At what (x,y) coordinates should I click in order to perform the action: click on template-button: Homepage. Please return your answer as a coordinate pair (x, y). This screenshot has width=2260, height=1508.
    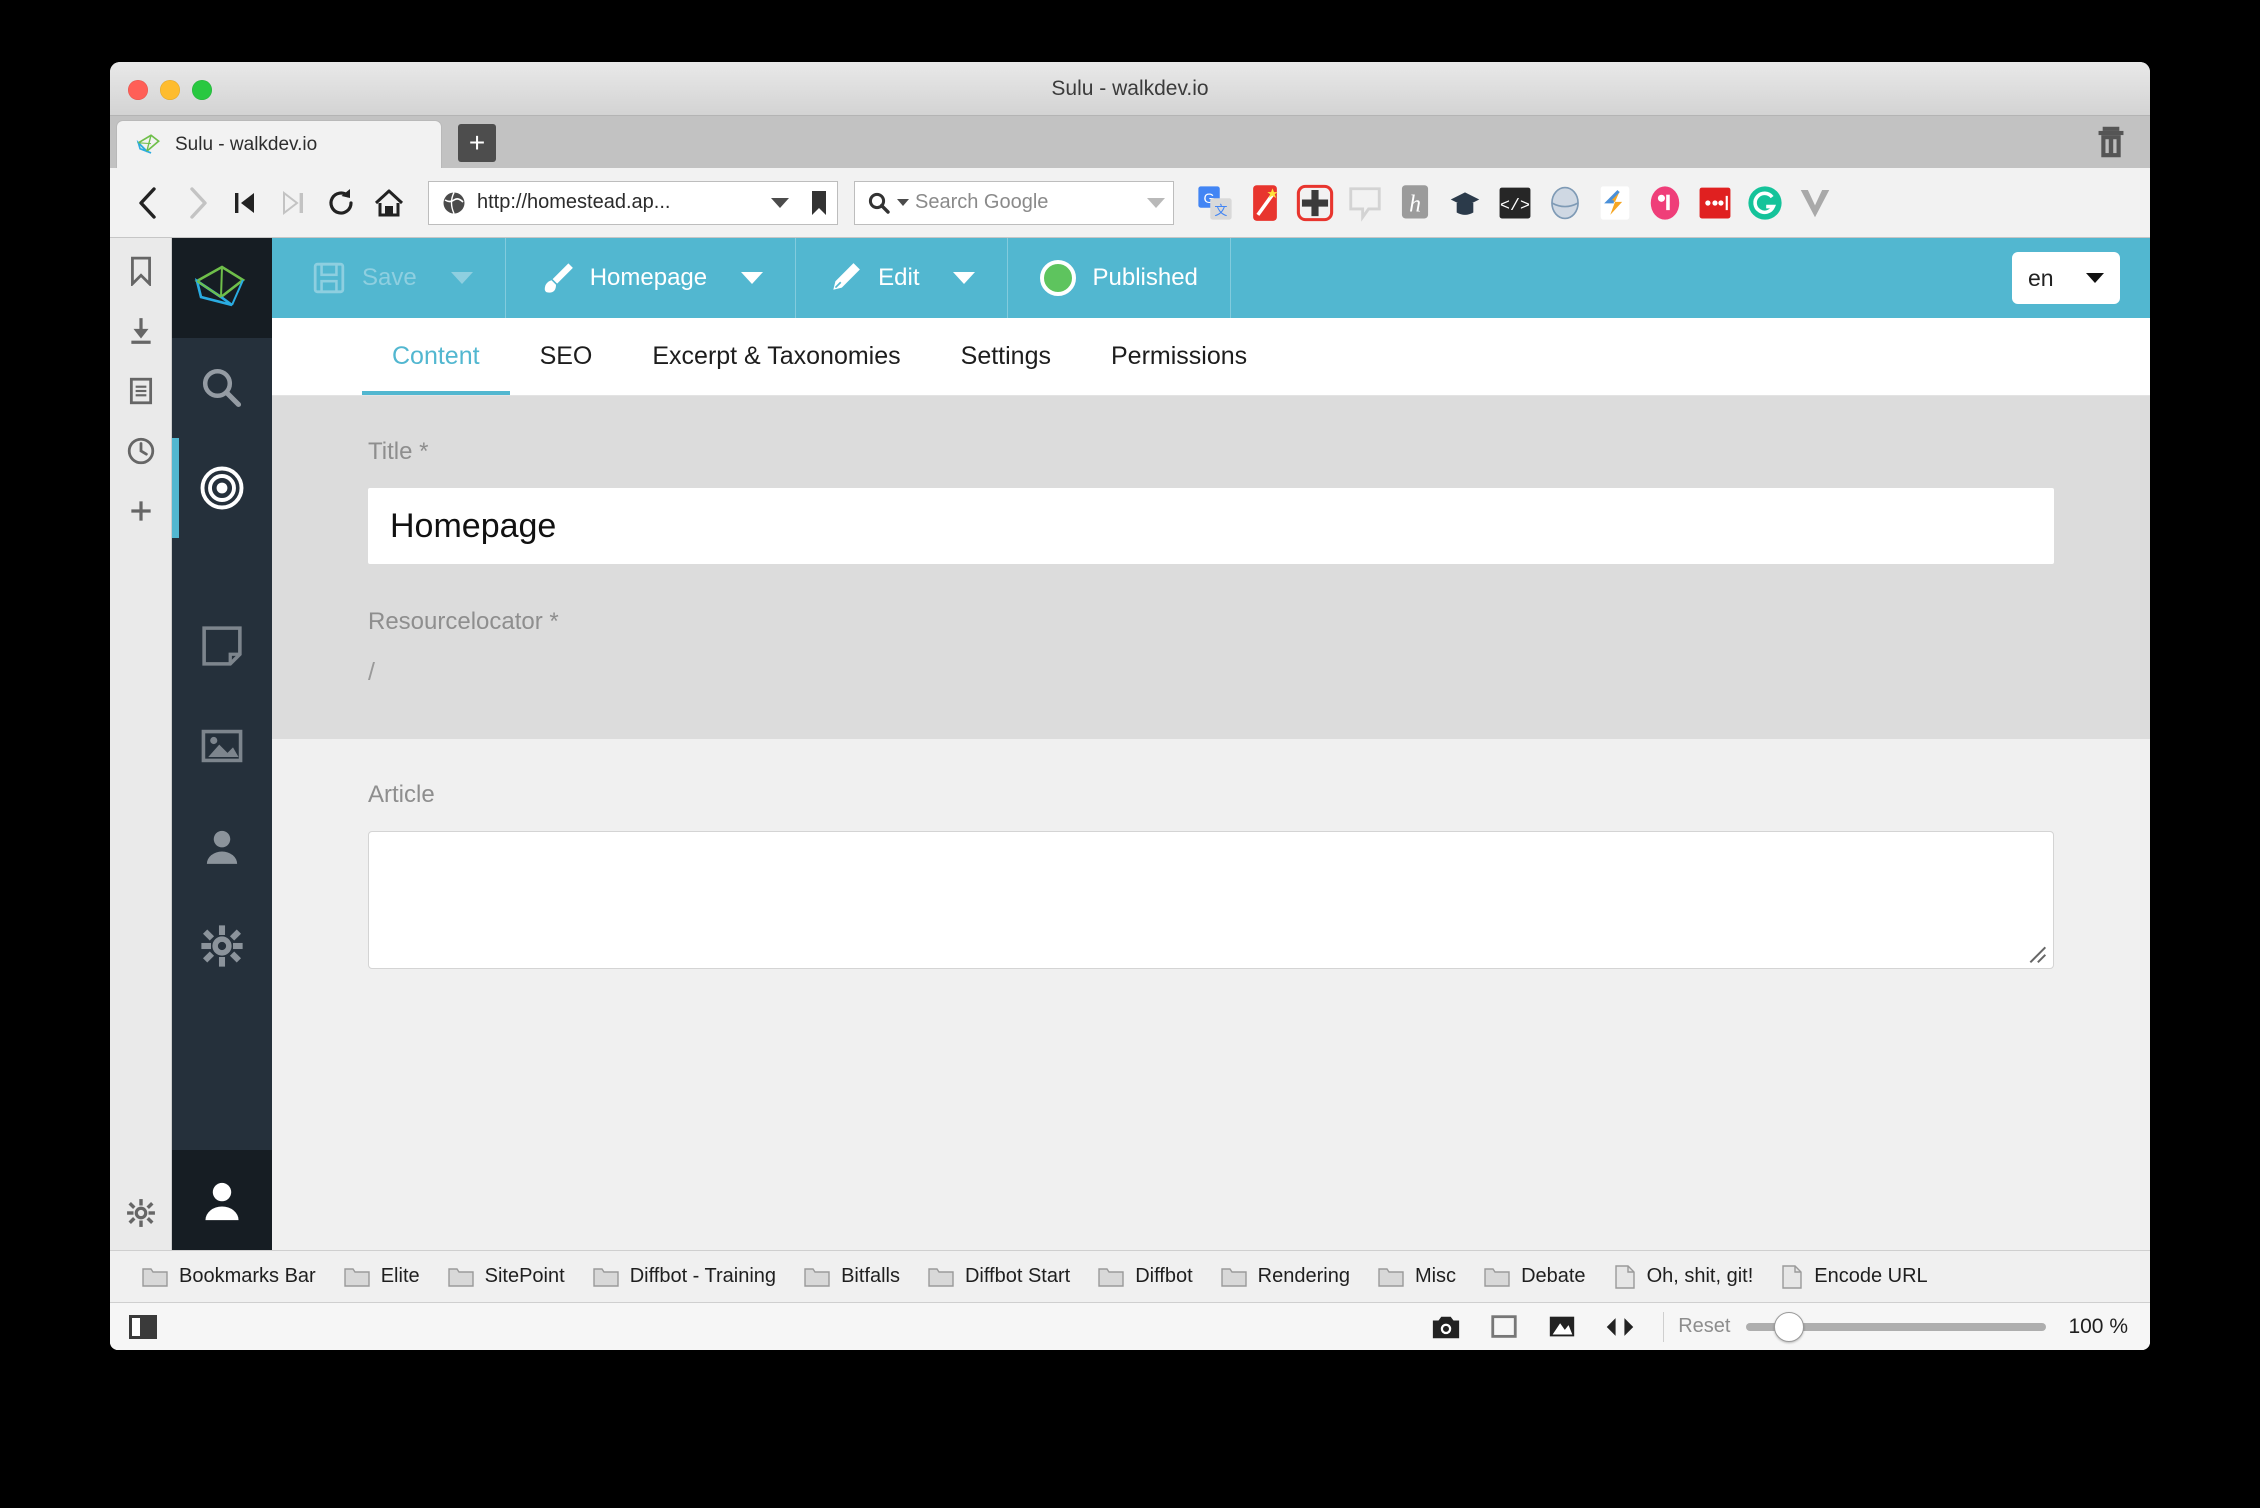
    Looking at the image, I should click on (651, 278).